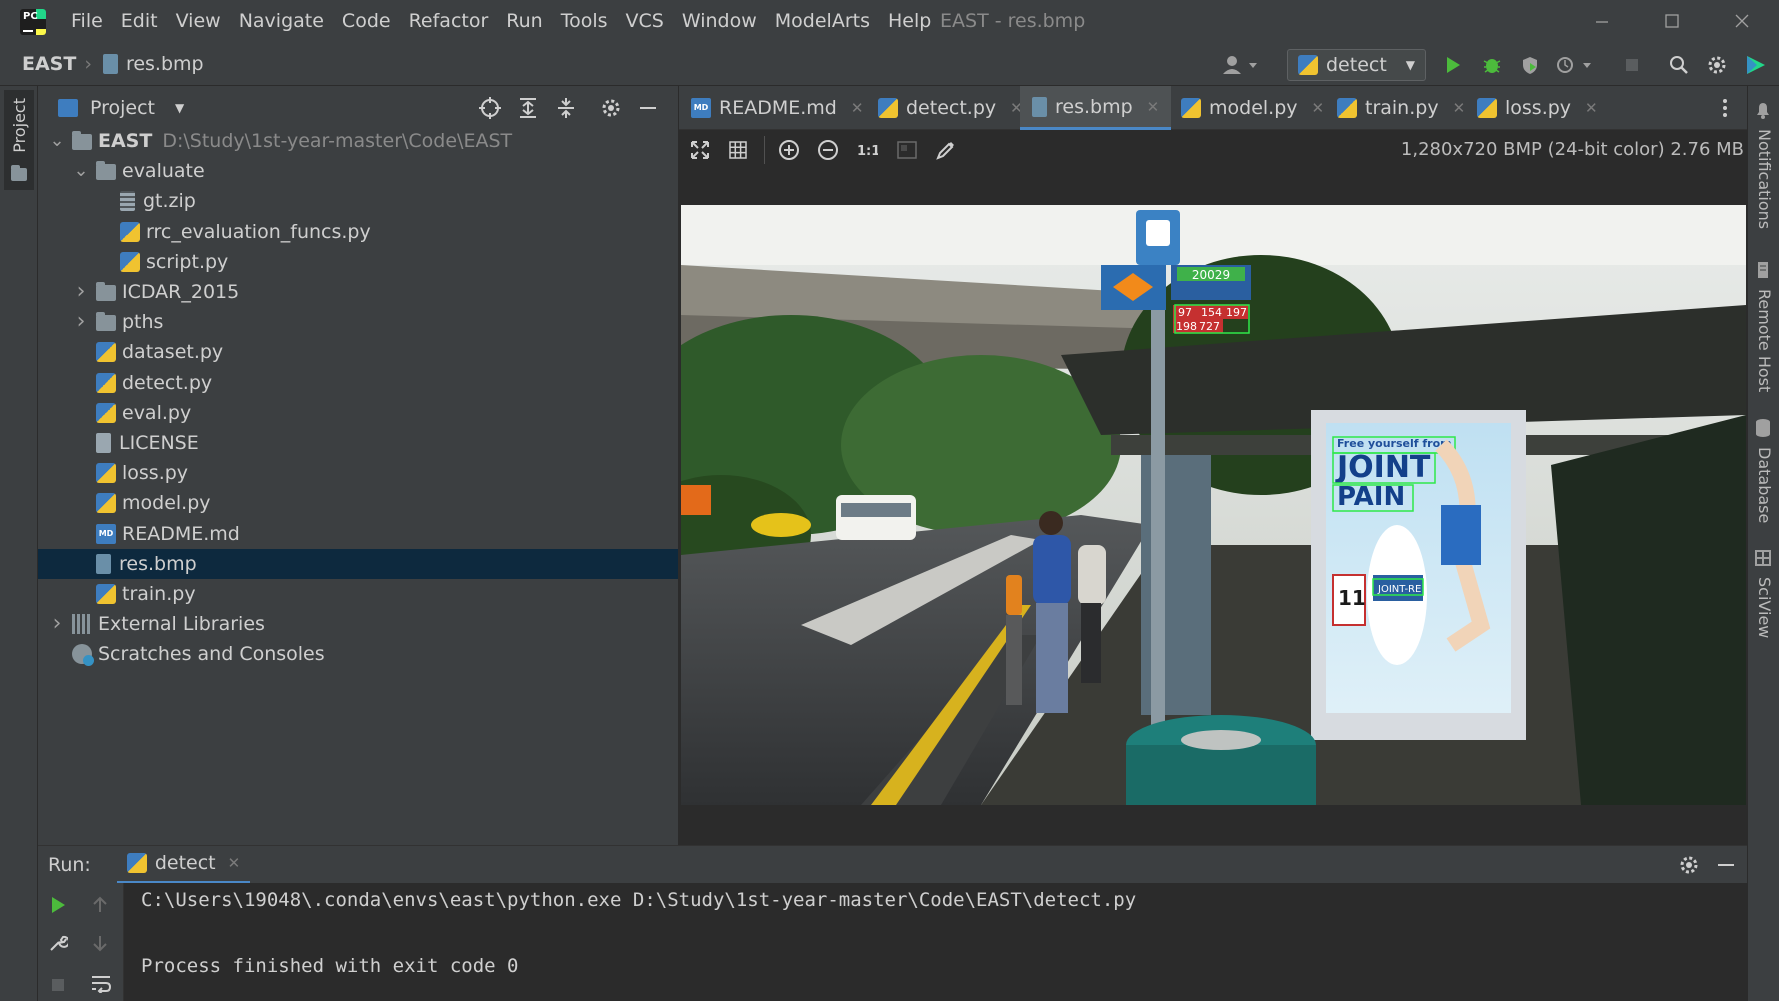  I want to click on tree-item: Scratches and Consoles, so click(358, 654).